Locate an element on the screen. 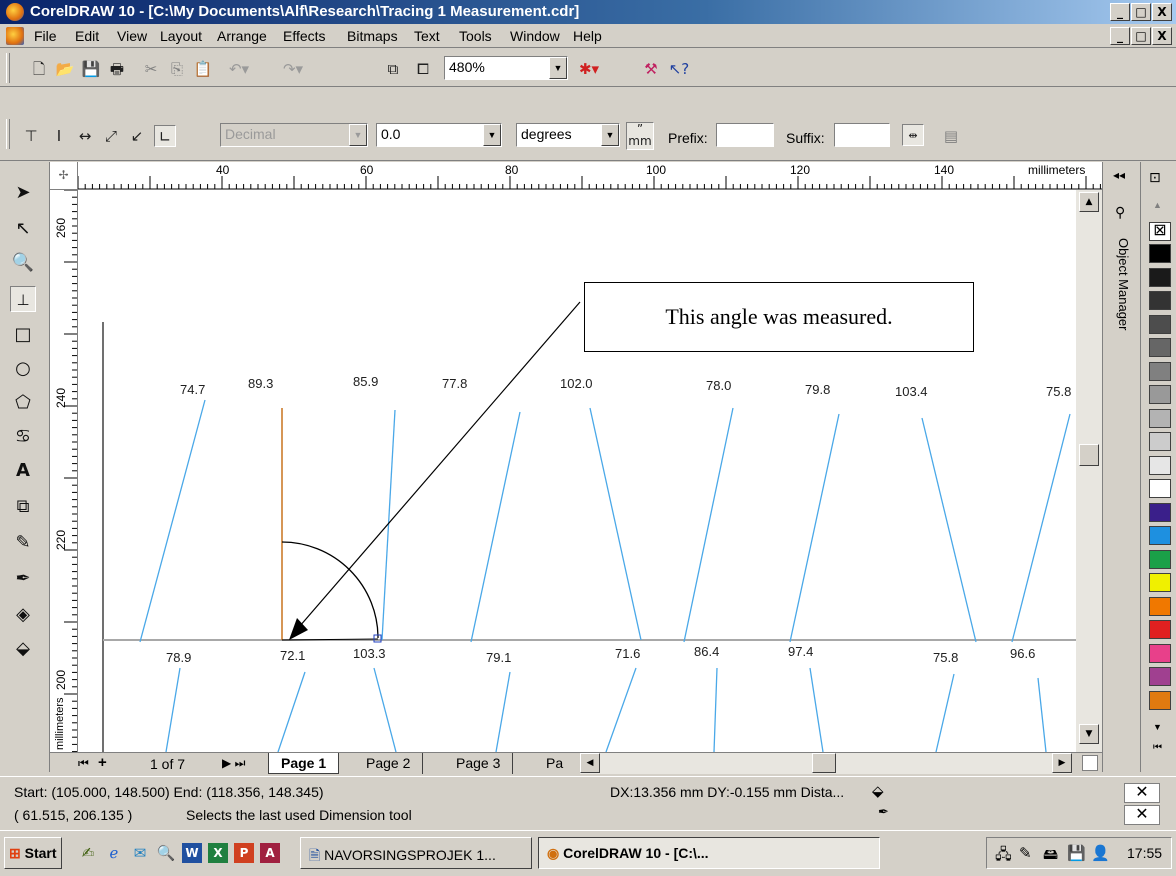  menu-layout: Layout is located at coordinates (181, 36).